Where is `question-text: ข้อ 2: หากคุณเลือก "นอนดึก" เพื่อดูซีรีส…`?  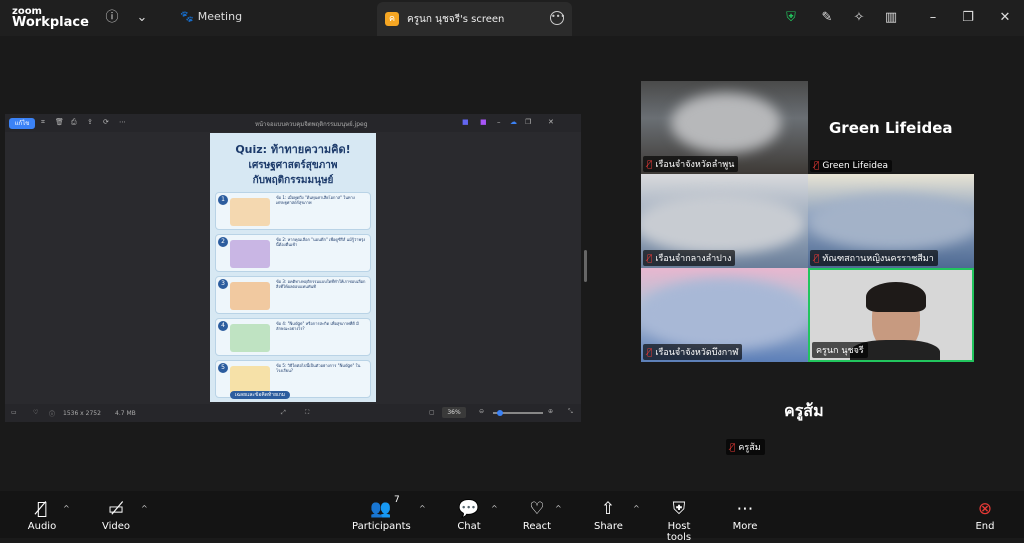
question-text: ข้อ 2: หากคุณเลือก "นอนดึก" เพื่อดูซีรีส… is located at coordinates (321, 242).